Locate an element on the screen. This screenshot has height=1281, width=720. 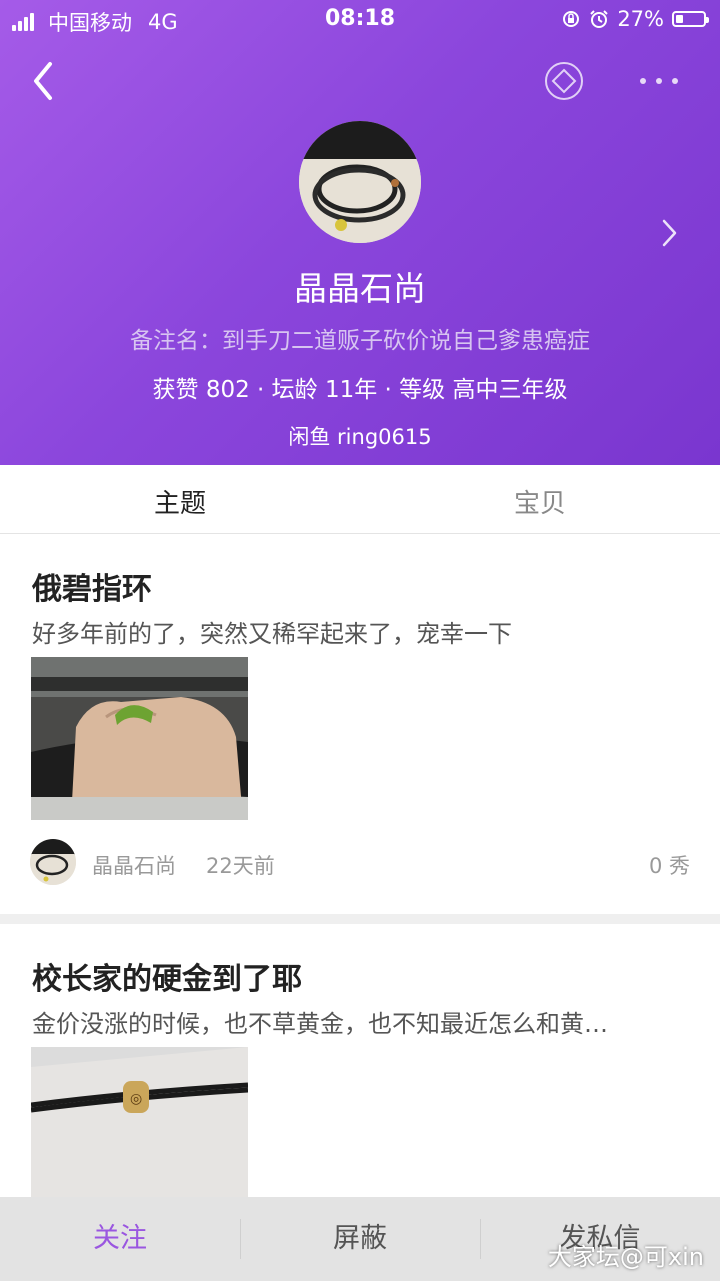
battery-percent: 27% is located at coordinates (640, 19).